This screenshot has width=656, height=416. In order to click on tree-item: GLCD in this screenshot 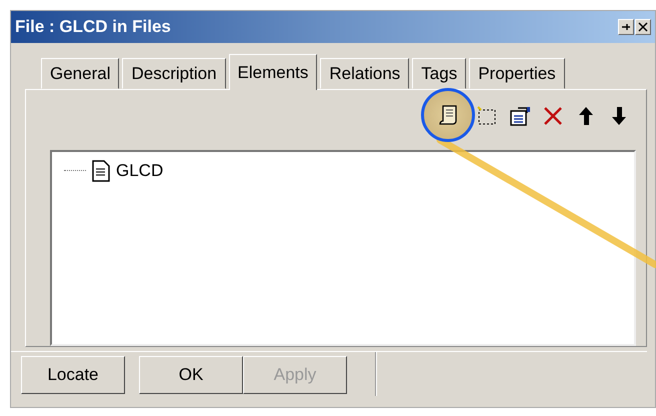, I will do `click(140, 170)`.